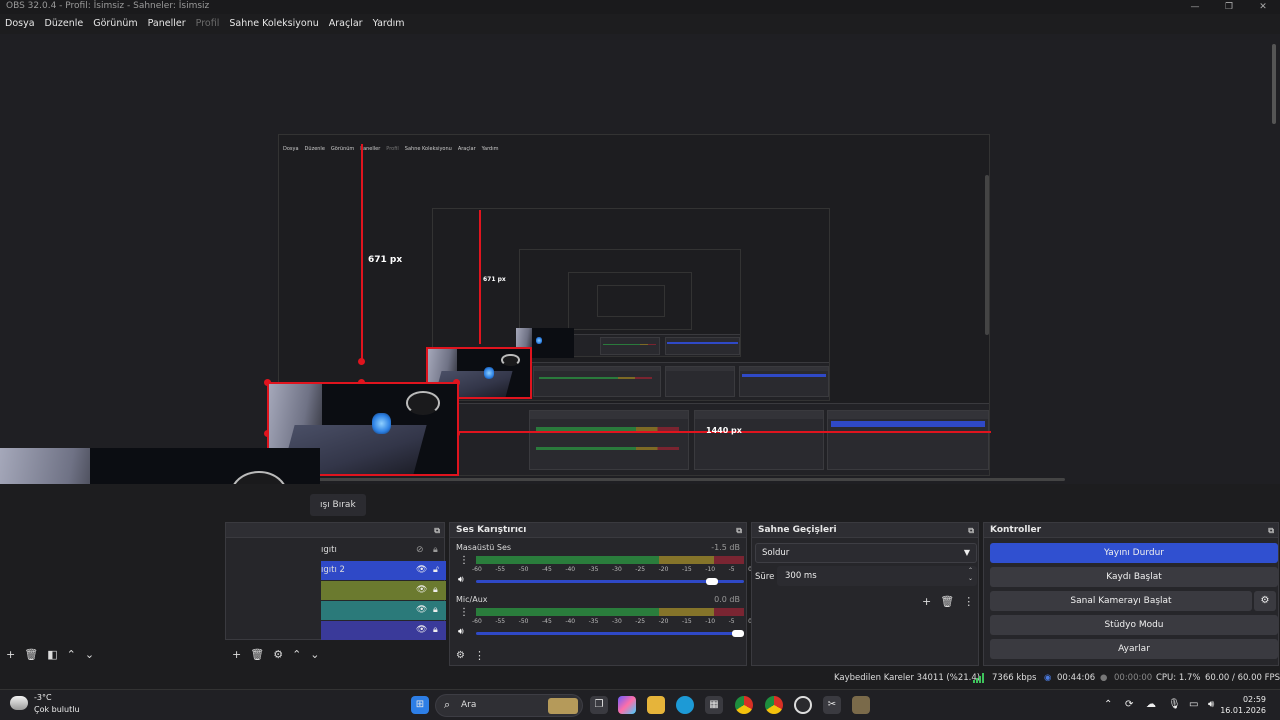 Image resolution: width=1280 pixels, height=720 pixels. I want to click on menu-duzenle: Düzenle, so click(64, 24).